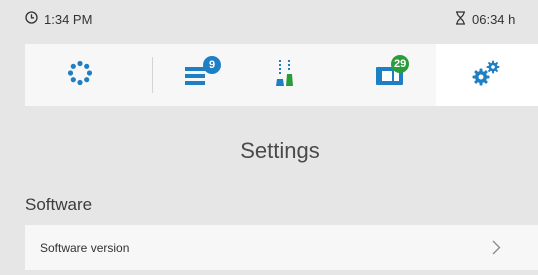 This screenshot has height=275, width=538. What do you see at coordinates (494, 19) in the screenshot?
I see `timer-value: 06:34 h` at bounding box center [494, 19].